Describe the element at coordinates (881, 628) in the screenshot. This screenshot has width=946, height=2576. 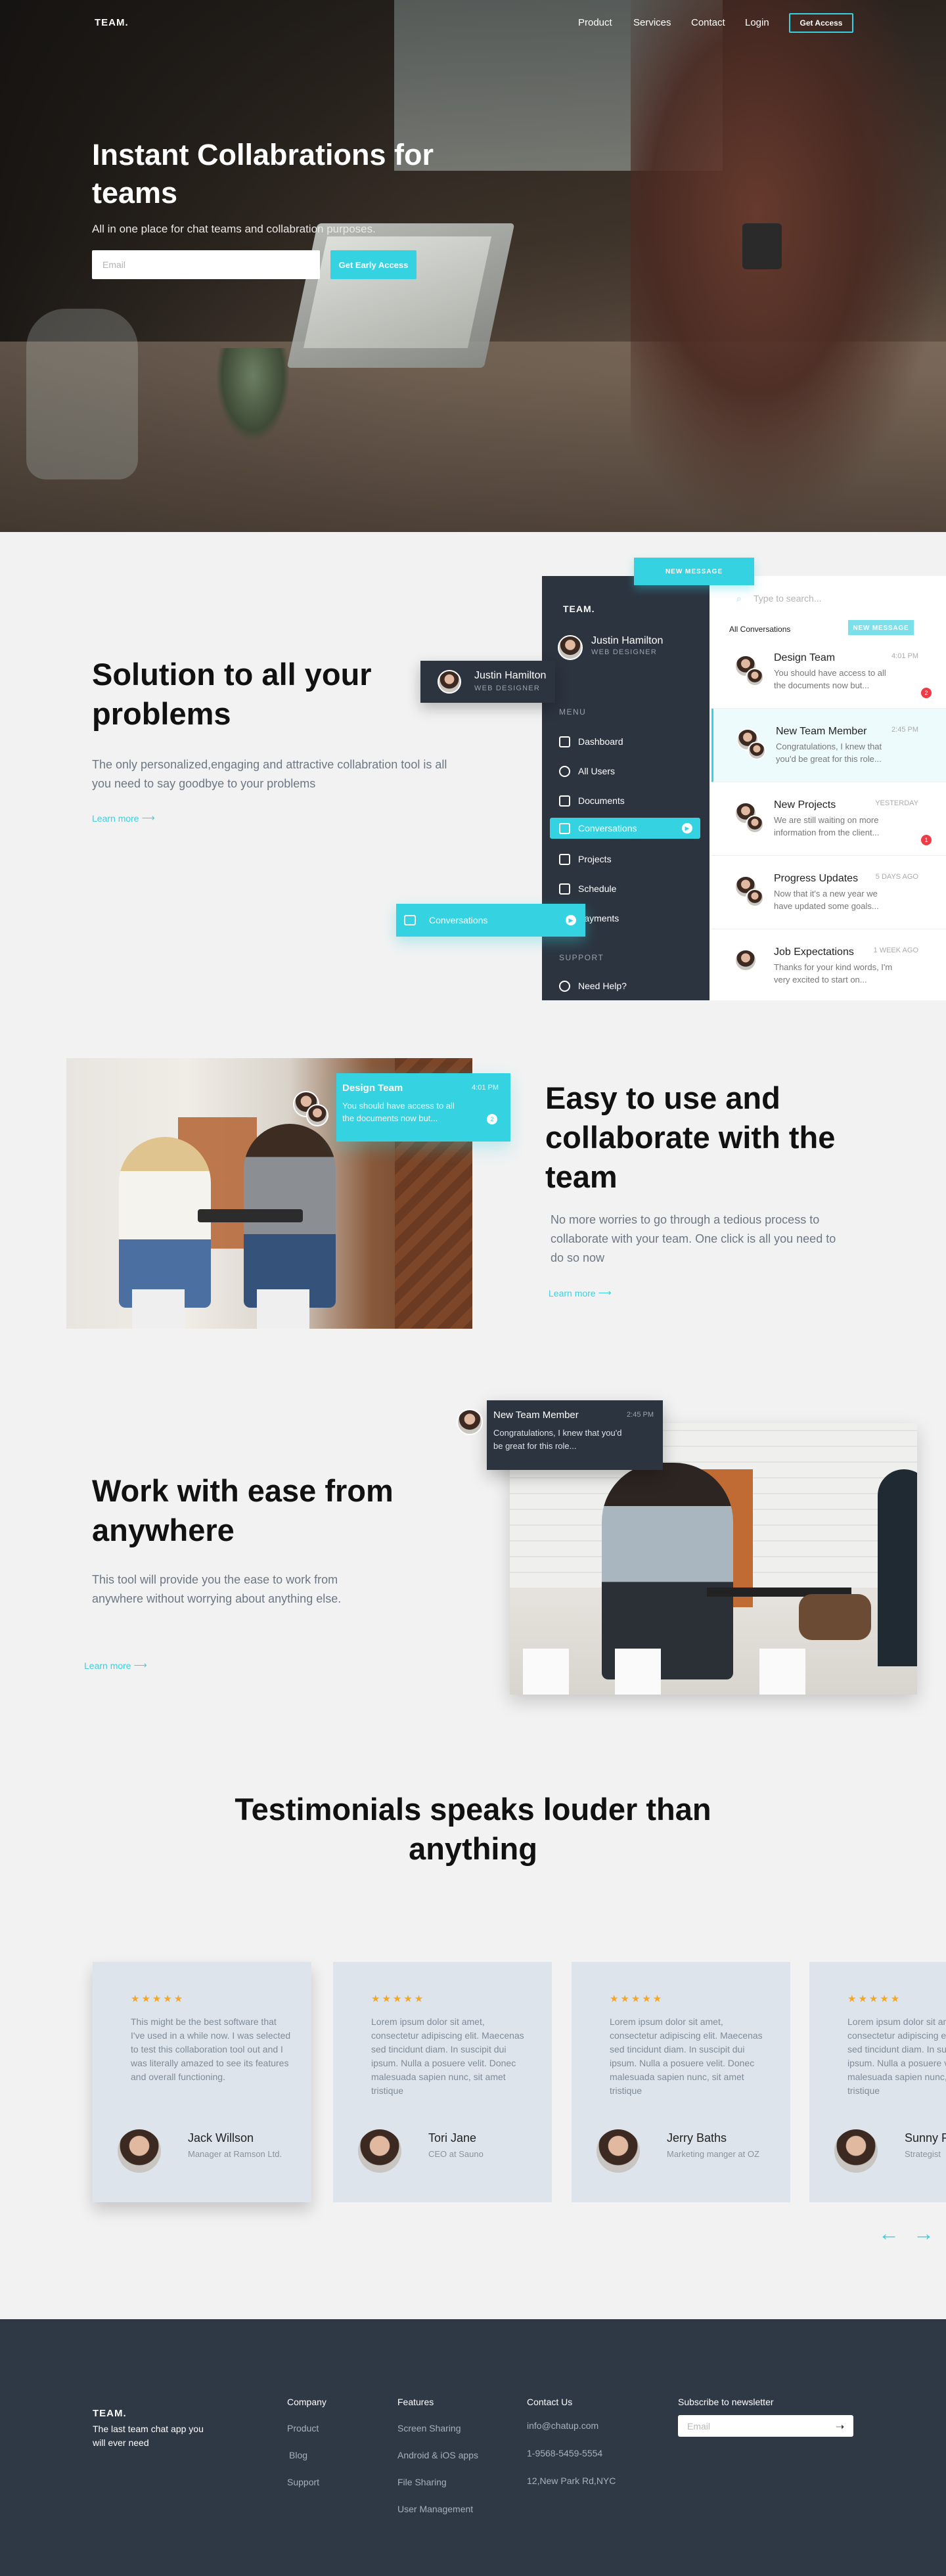
I see `tab-new-message: NEW MESSAGE` at that location.